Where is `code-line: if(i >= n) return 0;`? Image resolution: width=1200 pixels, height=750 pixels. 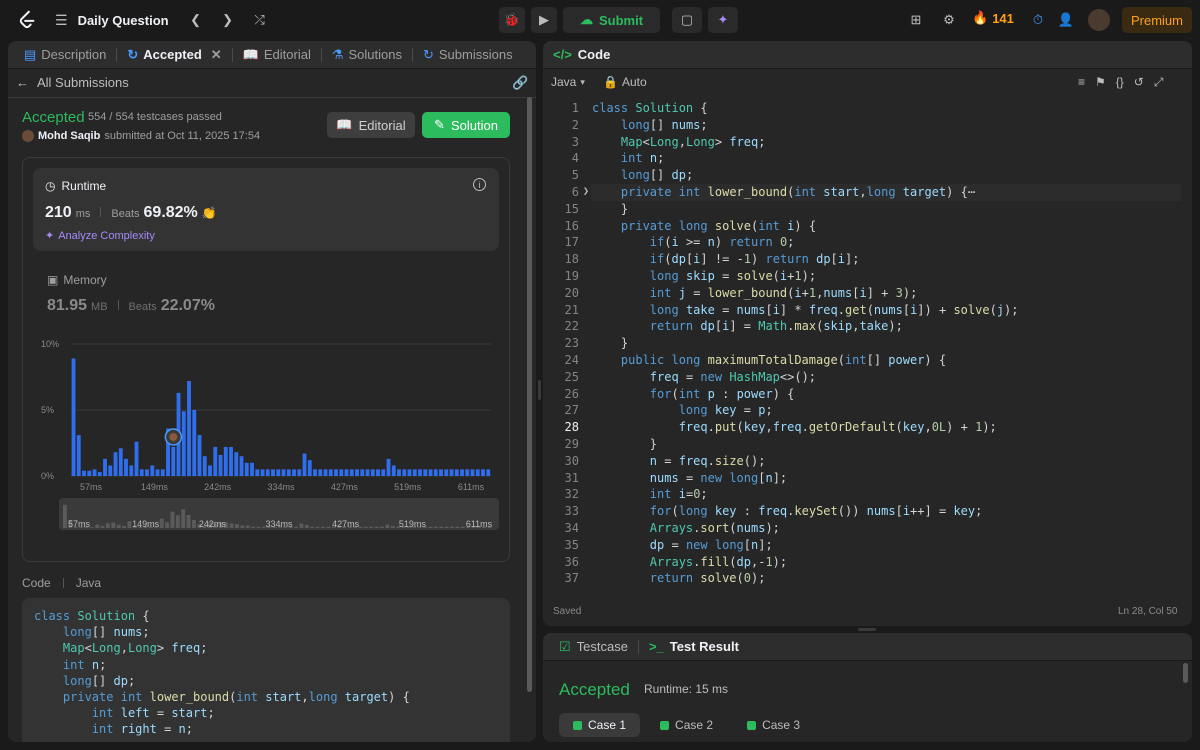 code-line: if(i >= n) return 0; is located at coordinates (693, 242).